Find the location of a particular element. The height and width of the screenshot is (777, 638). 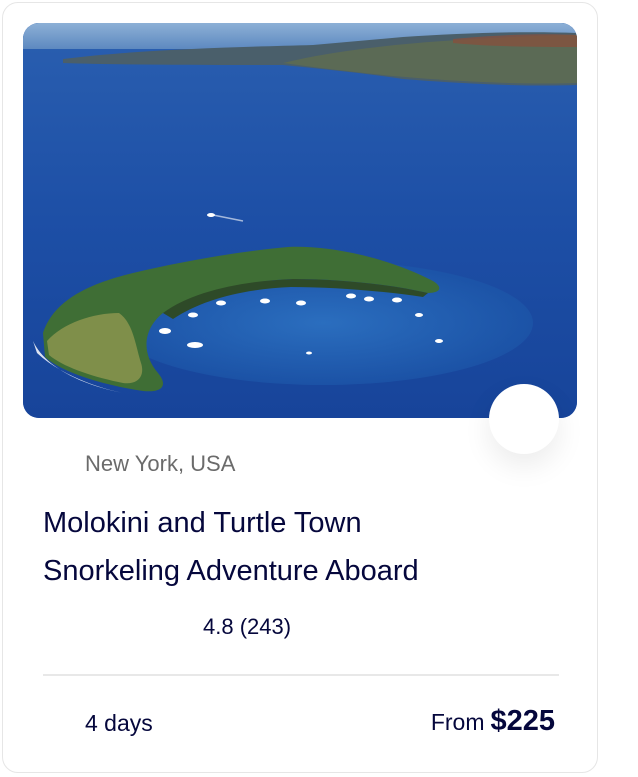

price-value: $225 is located at coordinates (522, 721).